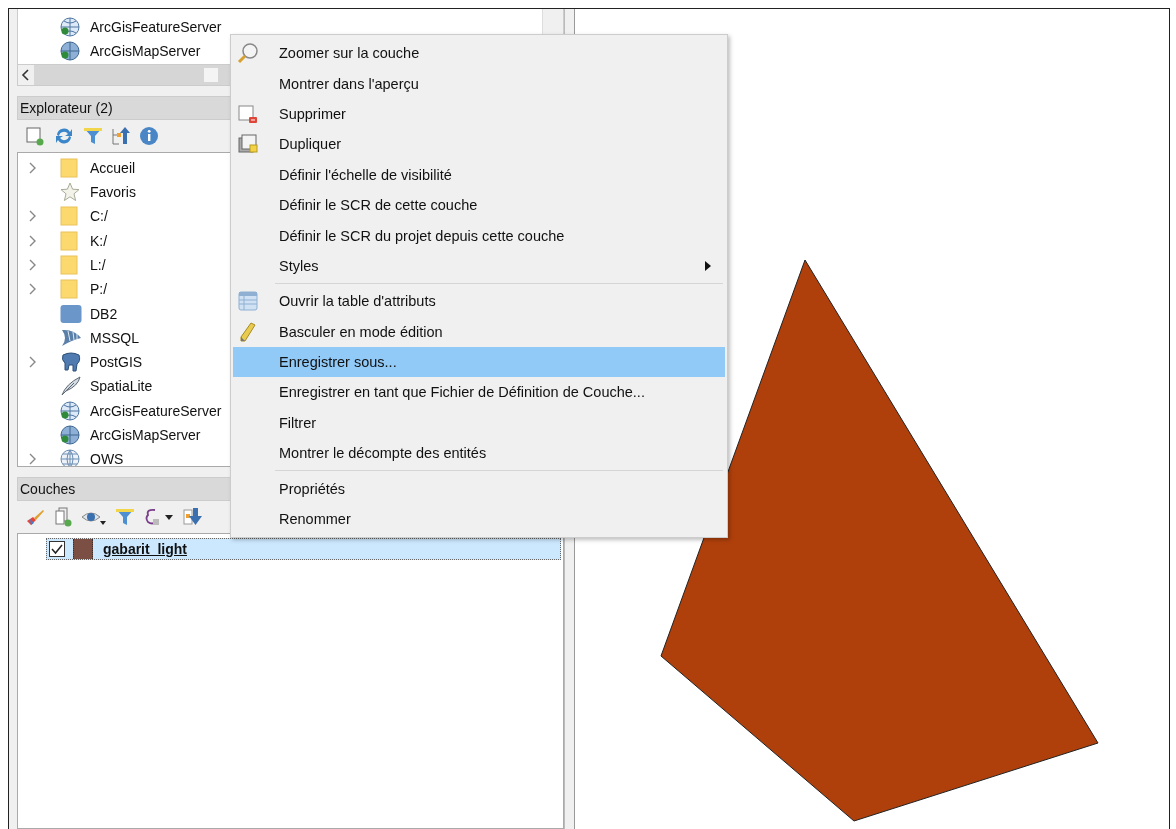 Image resolution: width=1176 pixels, height=829 pixels. Describe the element at coordinates (71, 313) in the screenshot. I see `database-icon` at that location.